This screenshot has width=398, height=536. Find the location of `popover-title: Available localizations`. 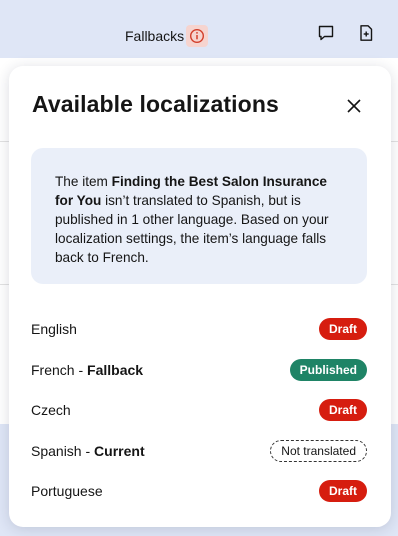

popover-title: Available localizations is located at coordinates (155, 104).